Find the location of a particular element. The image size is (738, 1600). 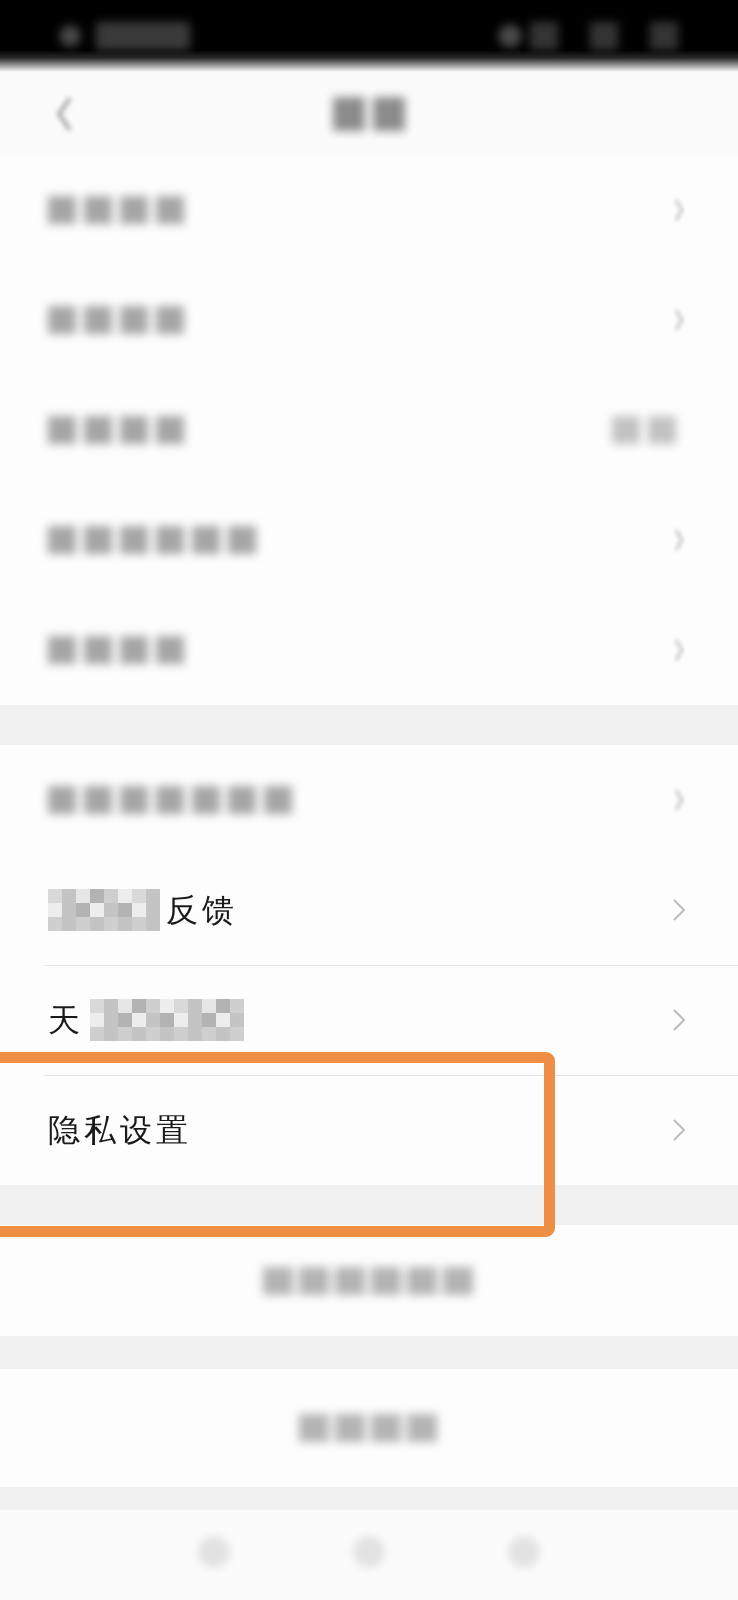

row-label: 反馈 is located at coordinates (202, 910).